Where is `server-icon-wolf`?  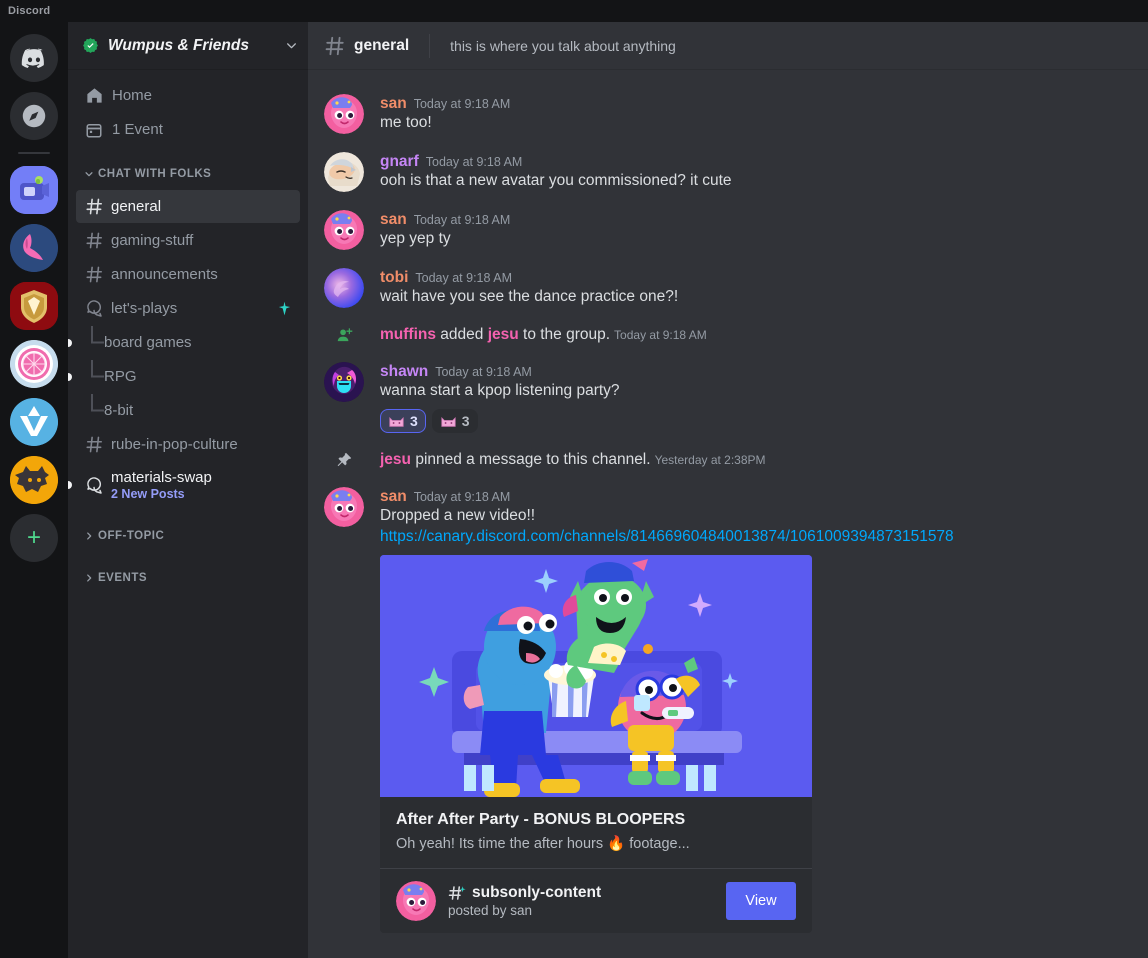 server-icon-wolf is located at coordinates (34, 480).